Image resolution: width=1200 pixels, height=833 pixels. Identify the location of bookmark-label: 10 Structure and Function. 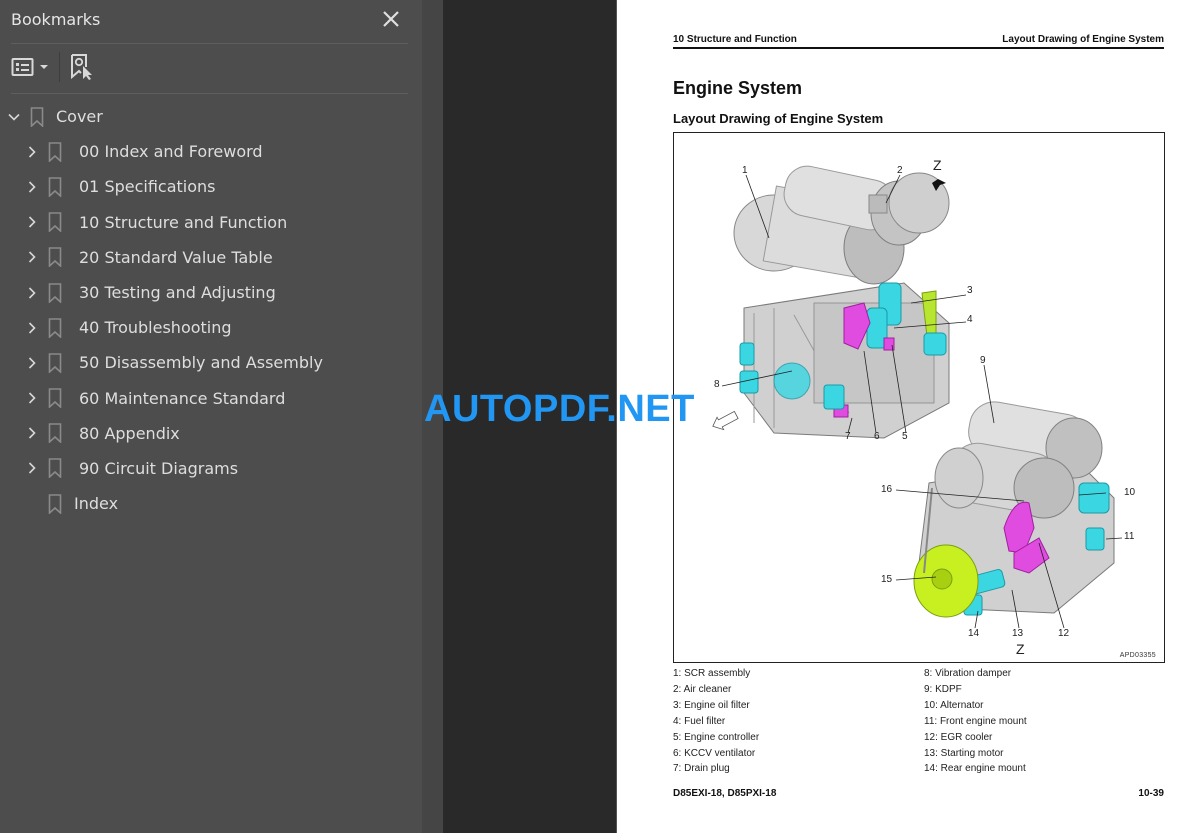
(183, 222).